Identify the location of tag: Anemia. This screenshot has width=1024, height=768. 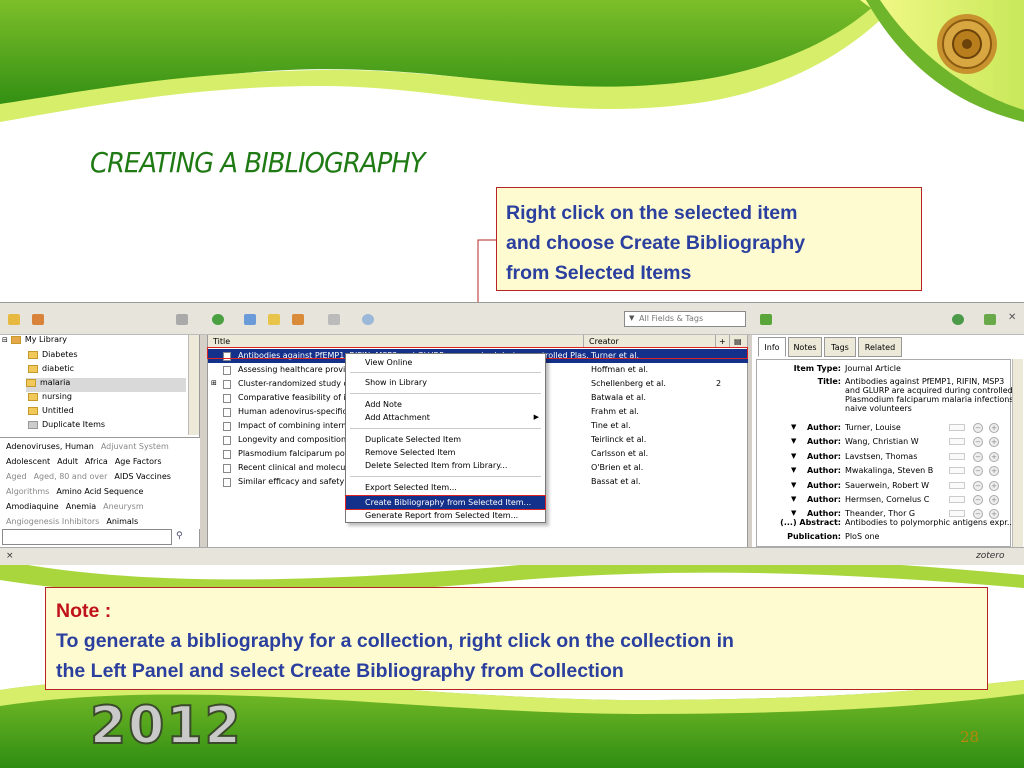
(81, 506).